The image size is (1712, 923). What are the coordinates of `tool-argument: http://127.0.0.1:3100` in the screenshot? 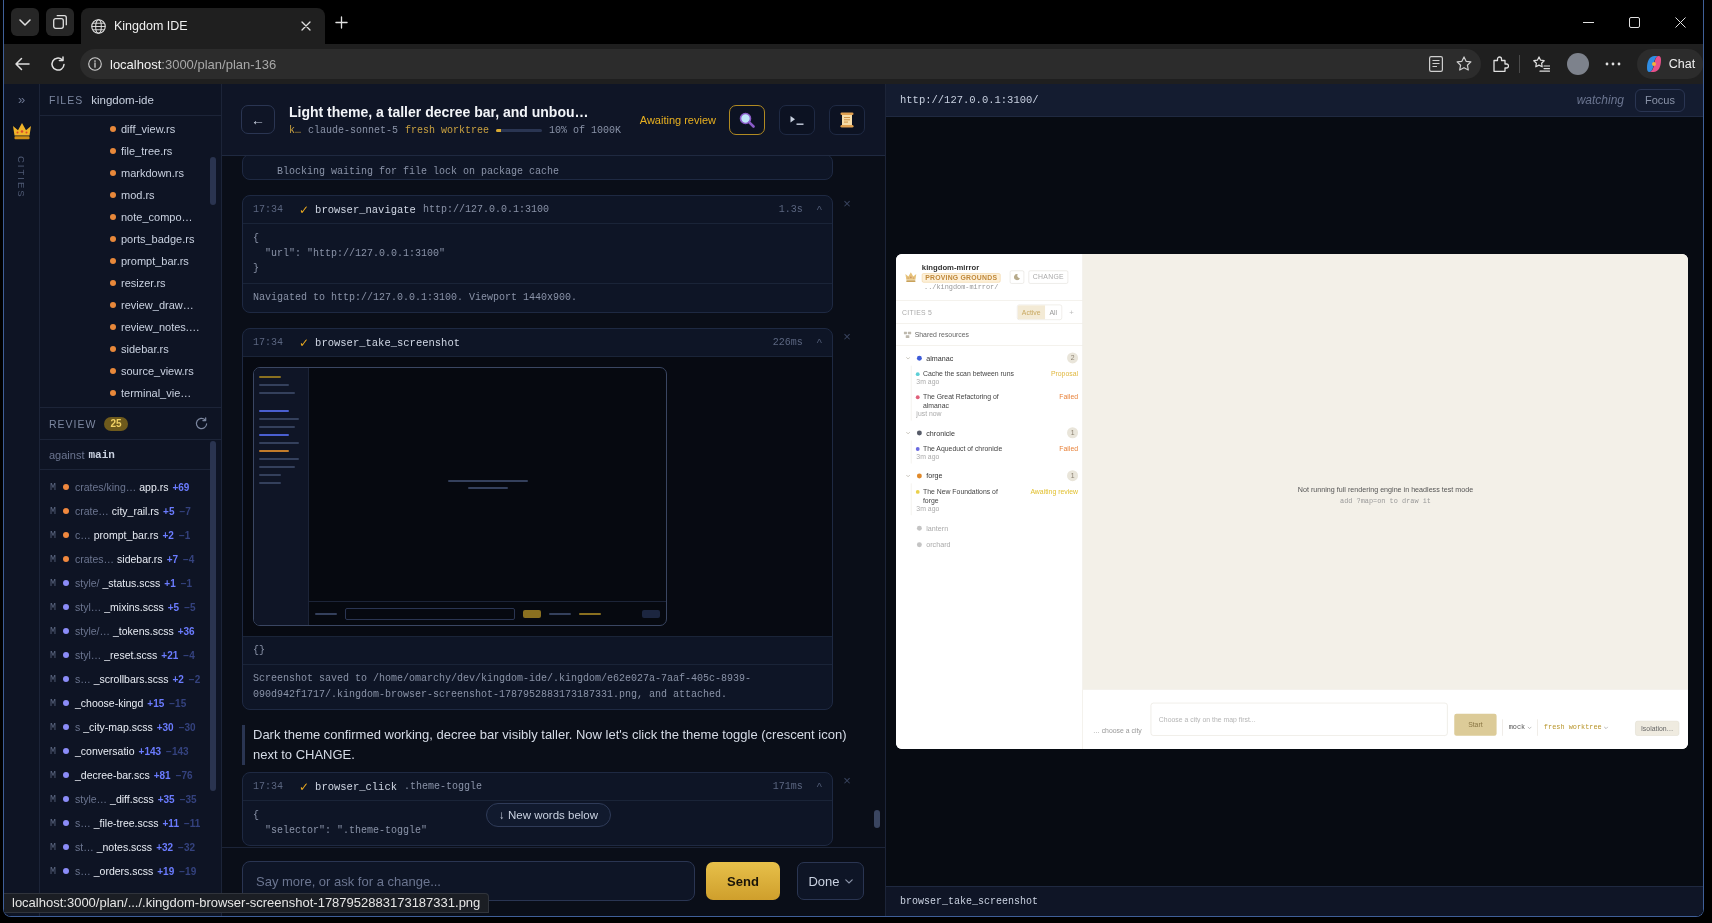 It's located at (485, 209).